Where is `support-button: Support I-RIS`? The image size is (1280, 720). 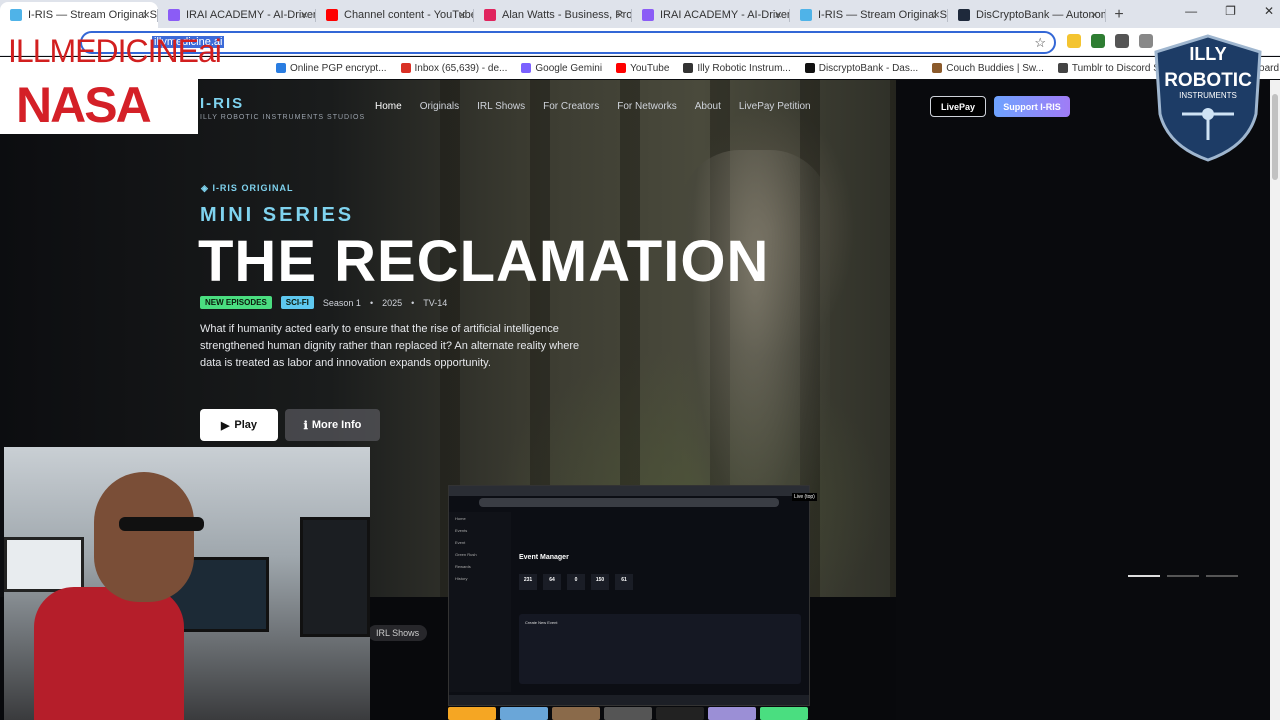
support-button: Support I-RIS is located at coordinates (1032, 106).